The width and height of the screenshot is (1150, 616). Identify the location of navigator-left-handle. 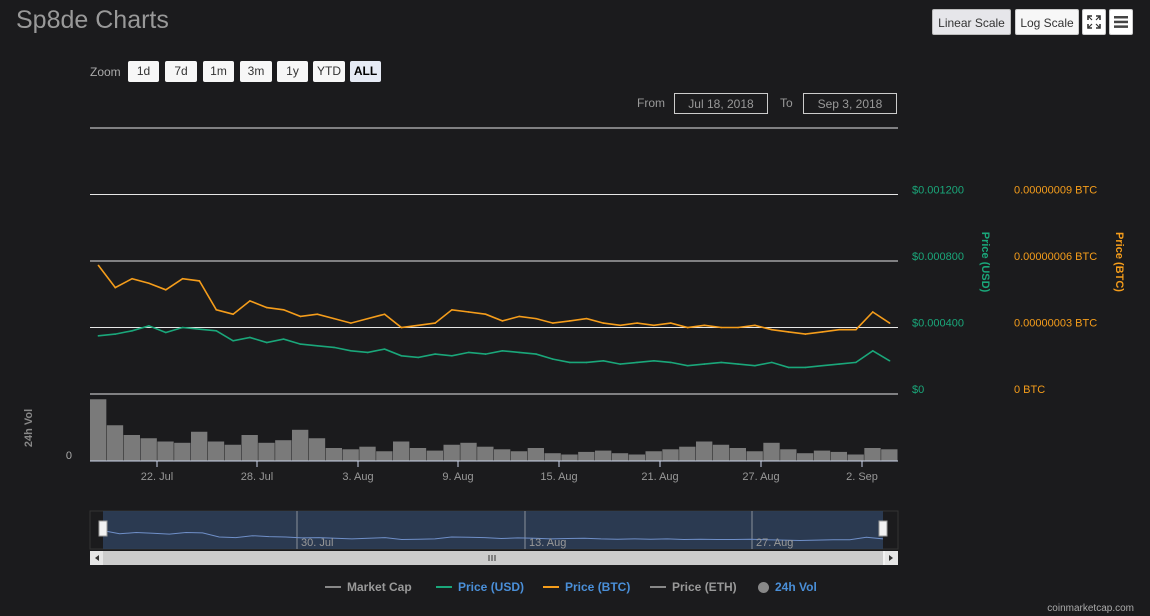
(103, 528).